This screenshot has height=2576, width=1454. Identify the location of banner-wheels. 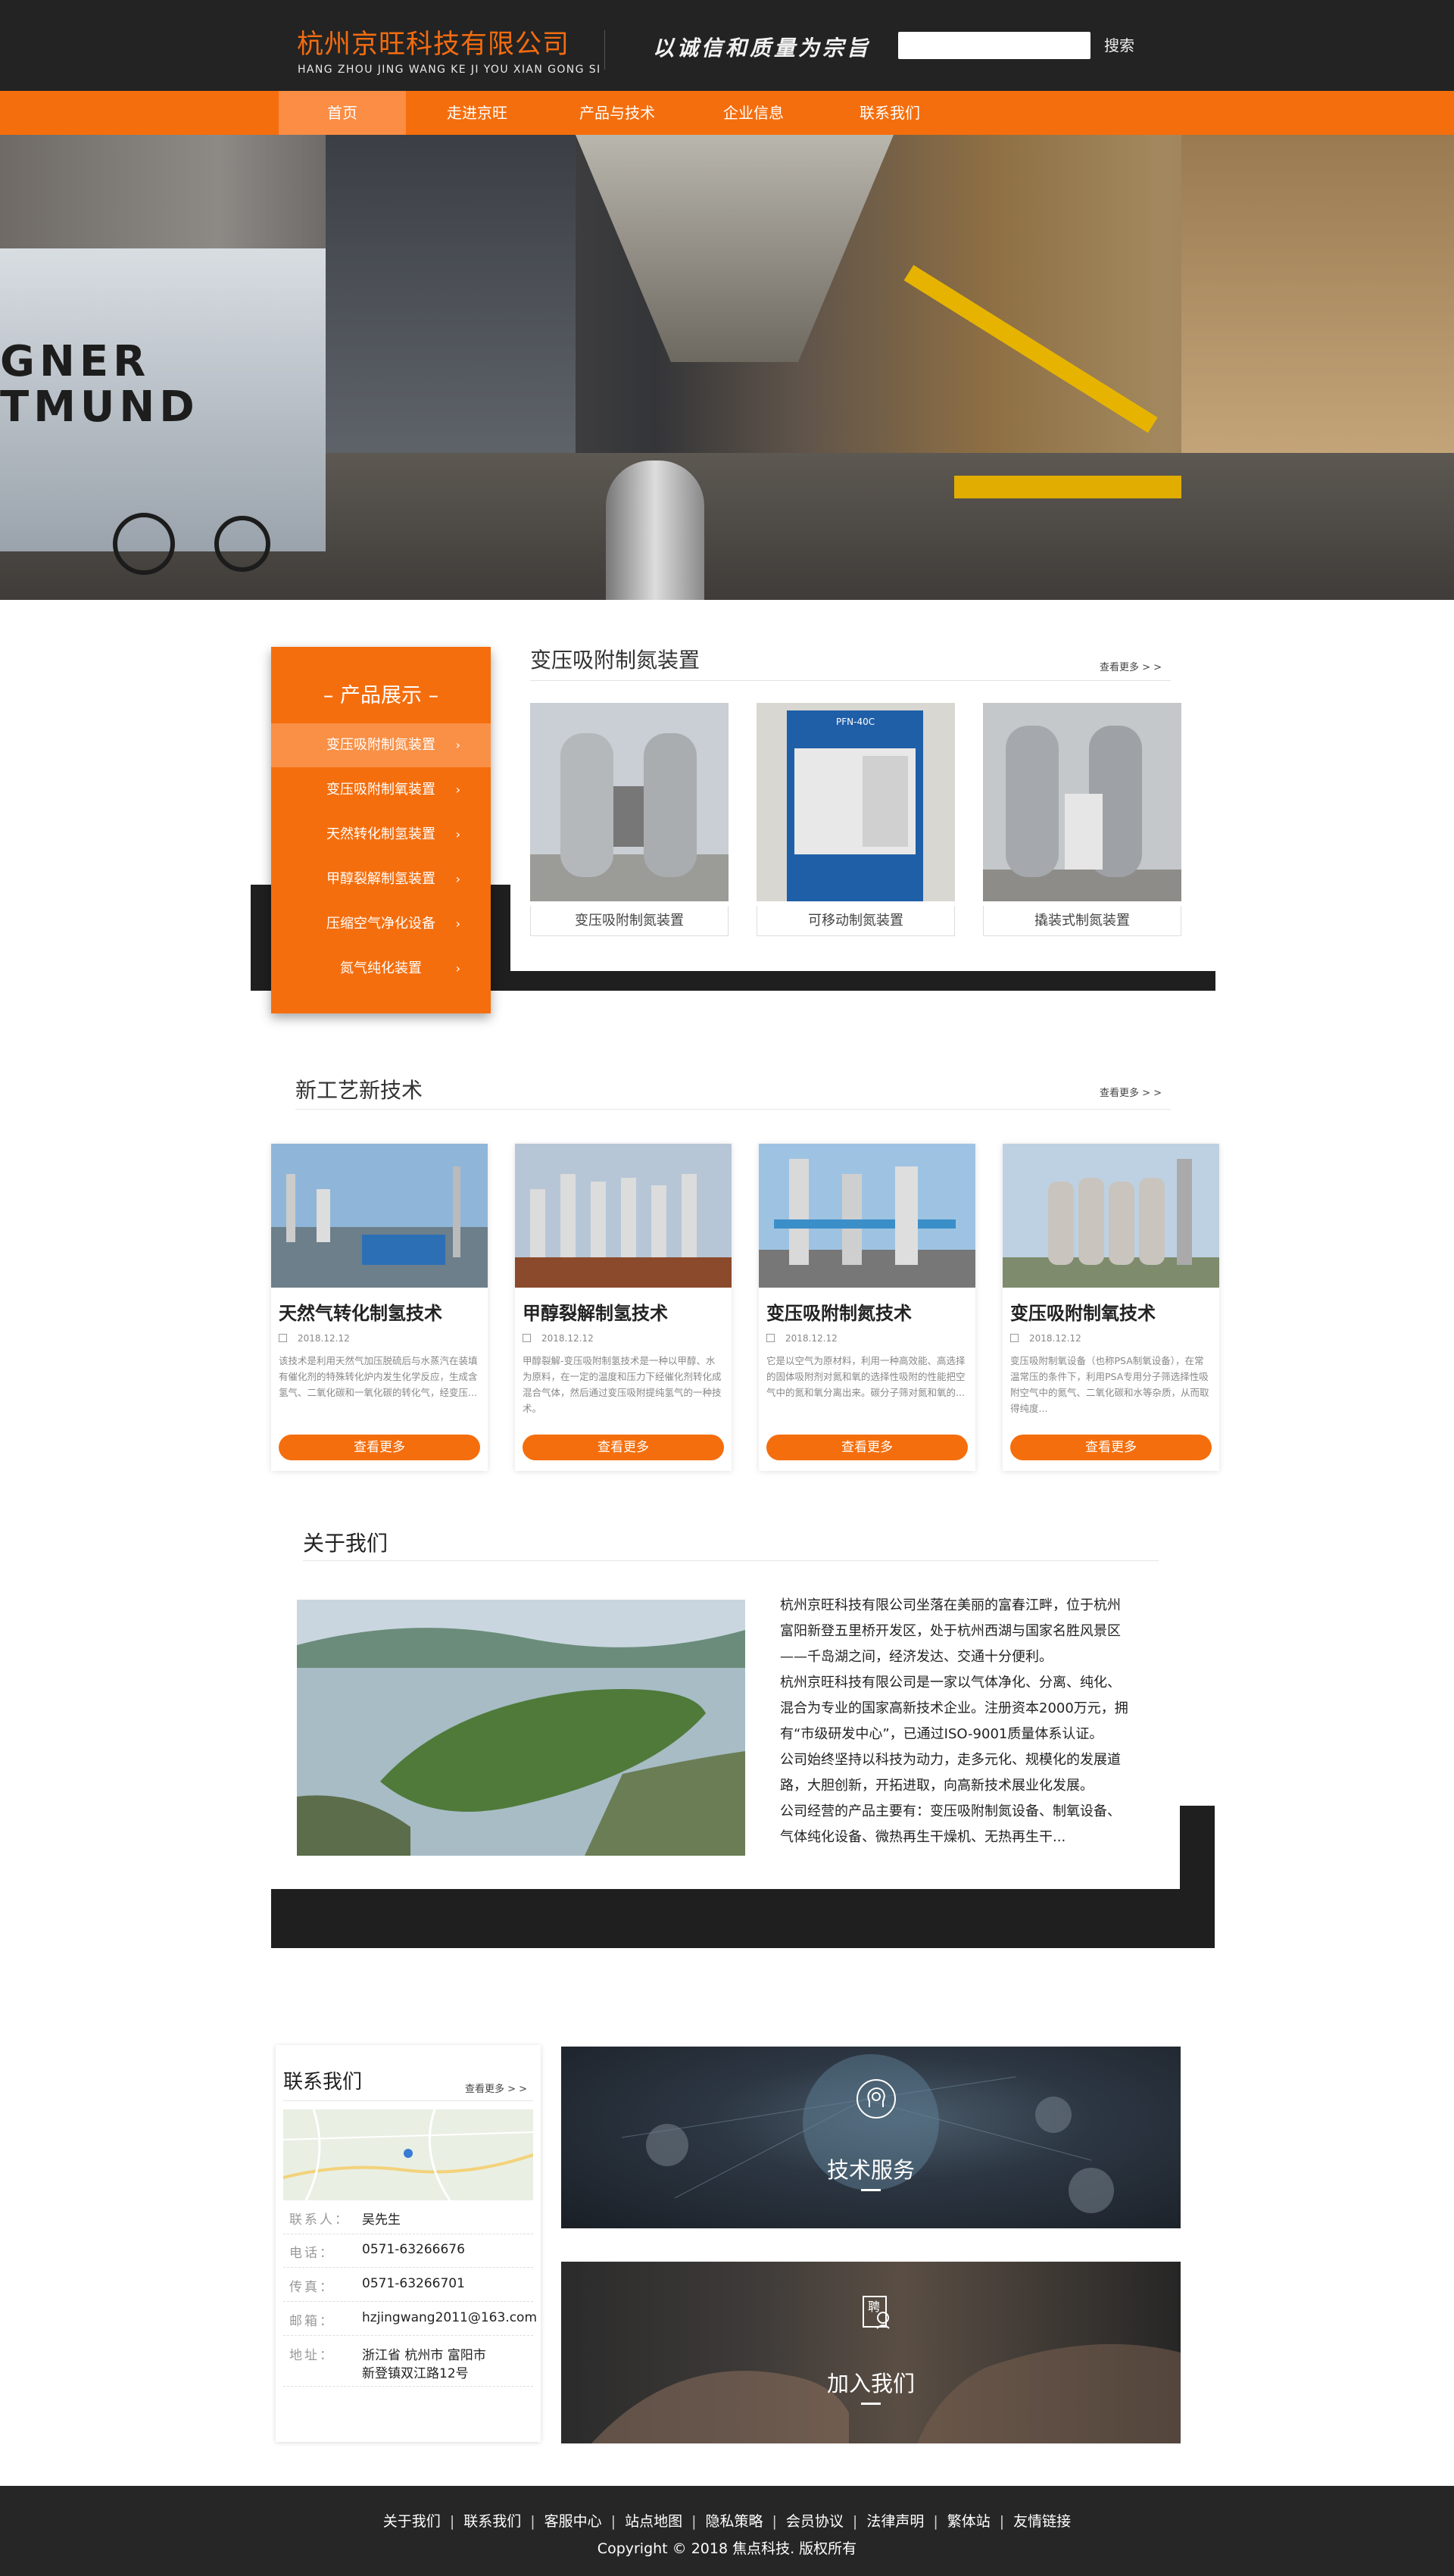
(191, 544).